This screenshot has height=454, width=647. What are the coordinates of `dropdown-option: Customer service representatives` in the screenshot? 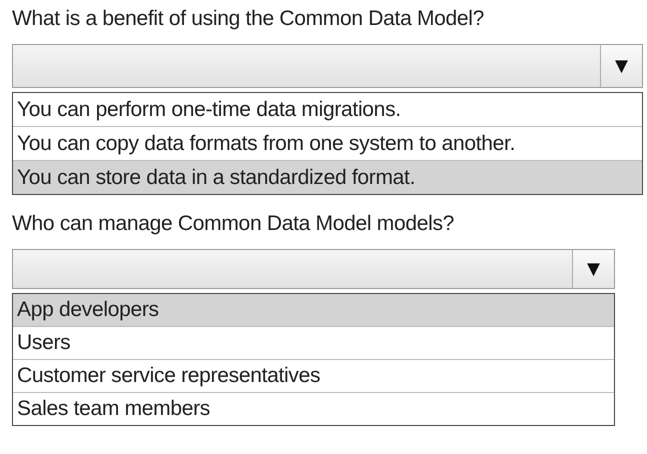 It's located at (313, 376).